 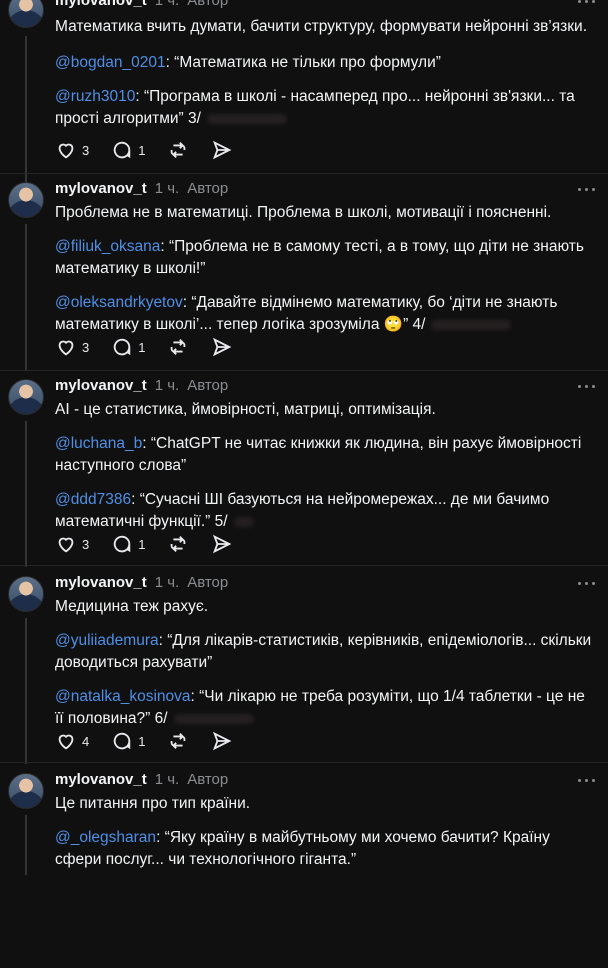 I want to click on mention-link: @yuliiademura, so click(x=107, y=640).